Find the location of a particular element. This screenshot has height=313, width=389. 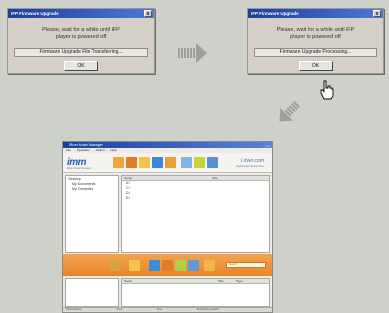

status-free: Free is located at coordinates (159, 309).